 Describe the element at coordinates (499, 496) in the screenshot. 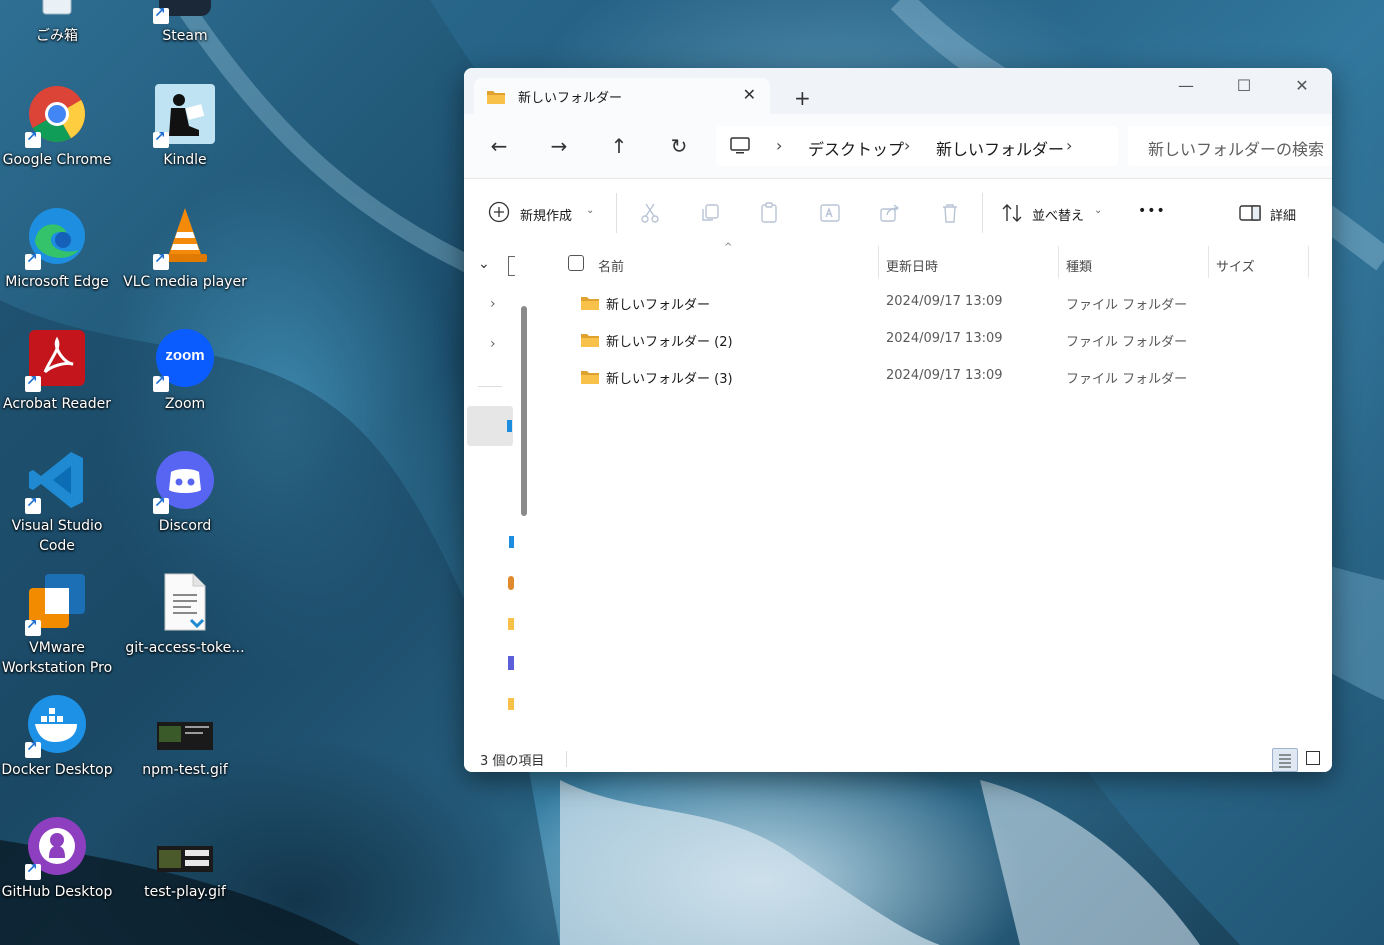

I see `navigation-pane: ⌄ › ›` at that location.